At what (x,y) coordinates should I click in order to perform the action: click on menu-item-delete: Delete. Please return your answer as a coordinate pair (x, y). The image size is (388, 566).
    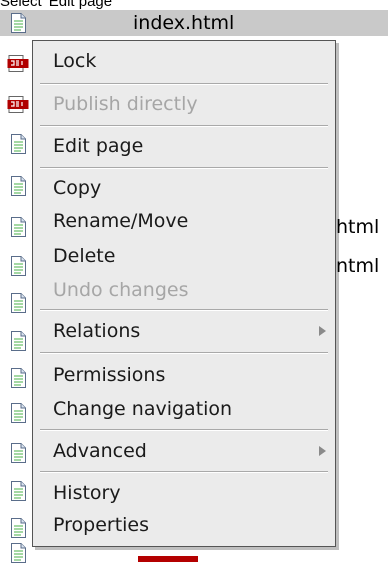
    Looking at the image, I should click on (184, 256).